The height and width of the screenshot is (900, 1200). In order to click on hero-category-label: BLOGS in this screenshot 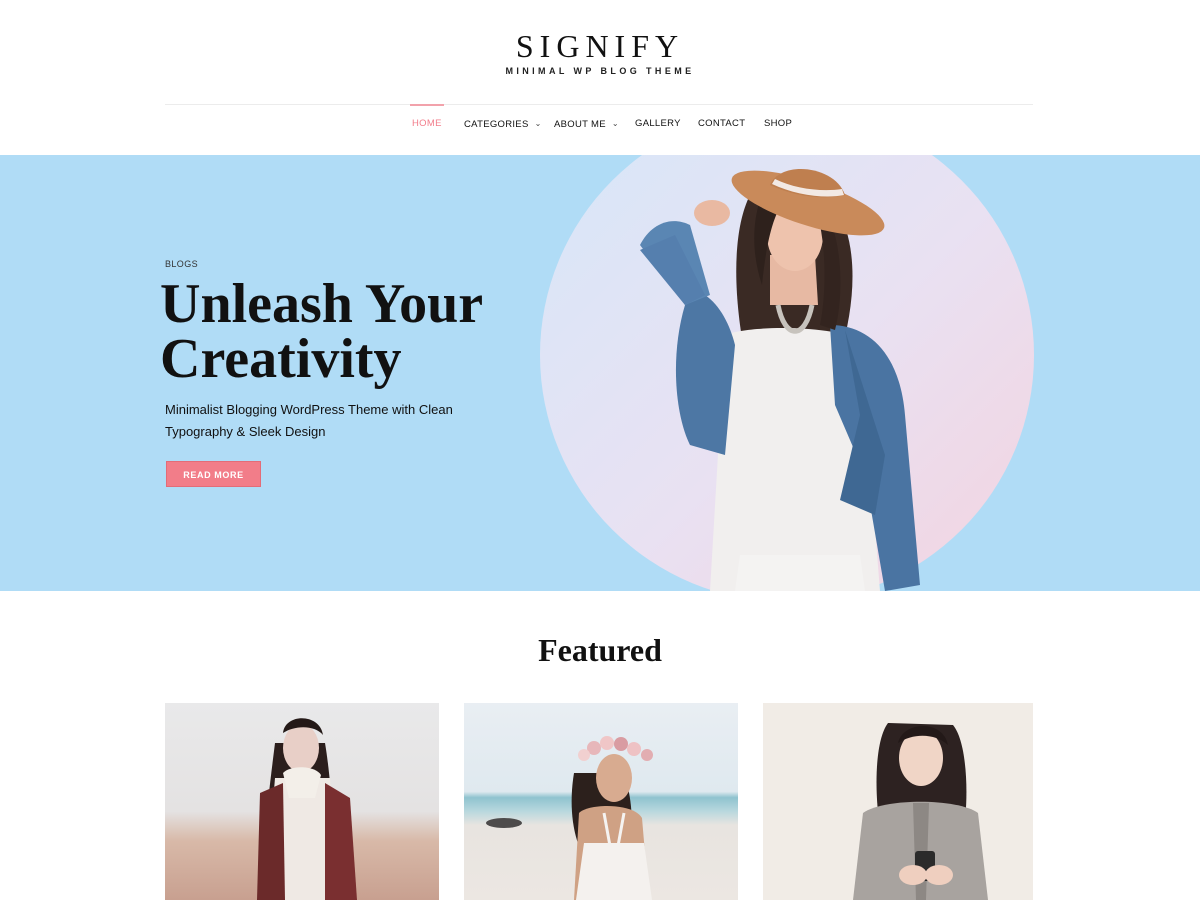, I will do `click(181, 264)`.